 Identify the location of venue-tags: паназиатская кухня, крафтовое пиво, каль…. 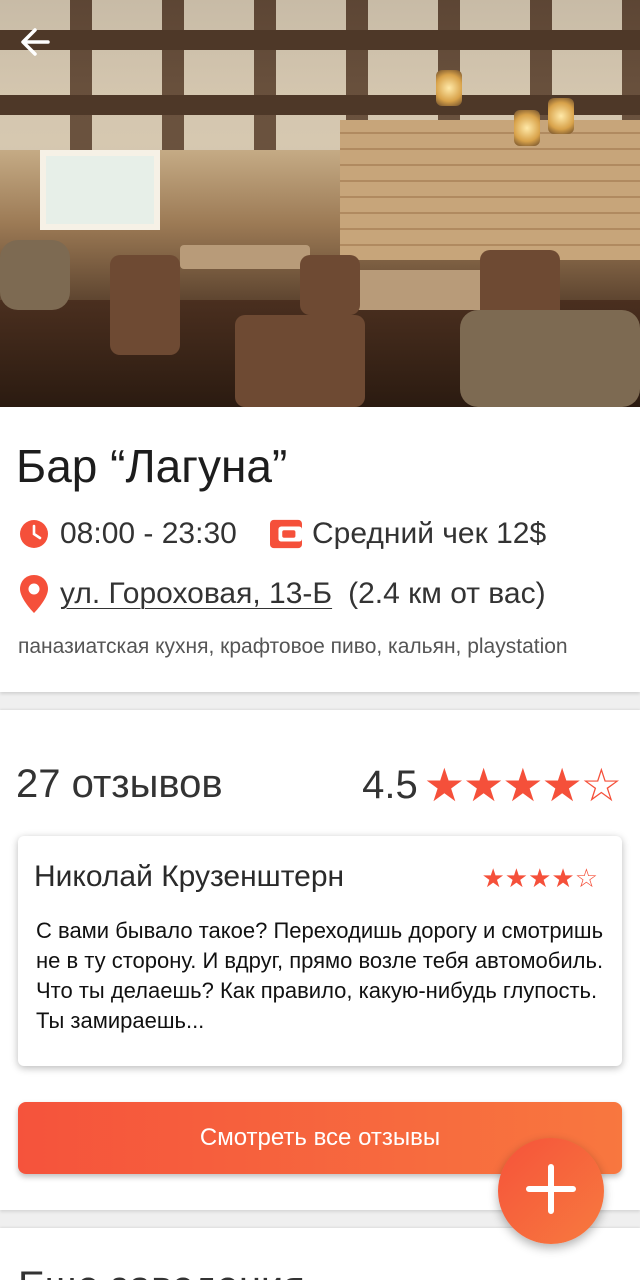
(293, 646).